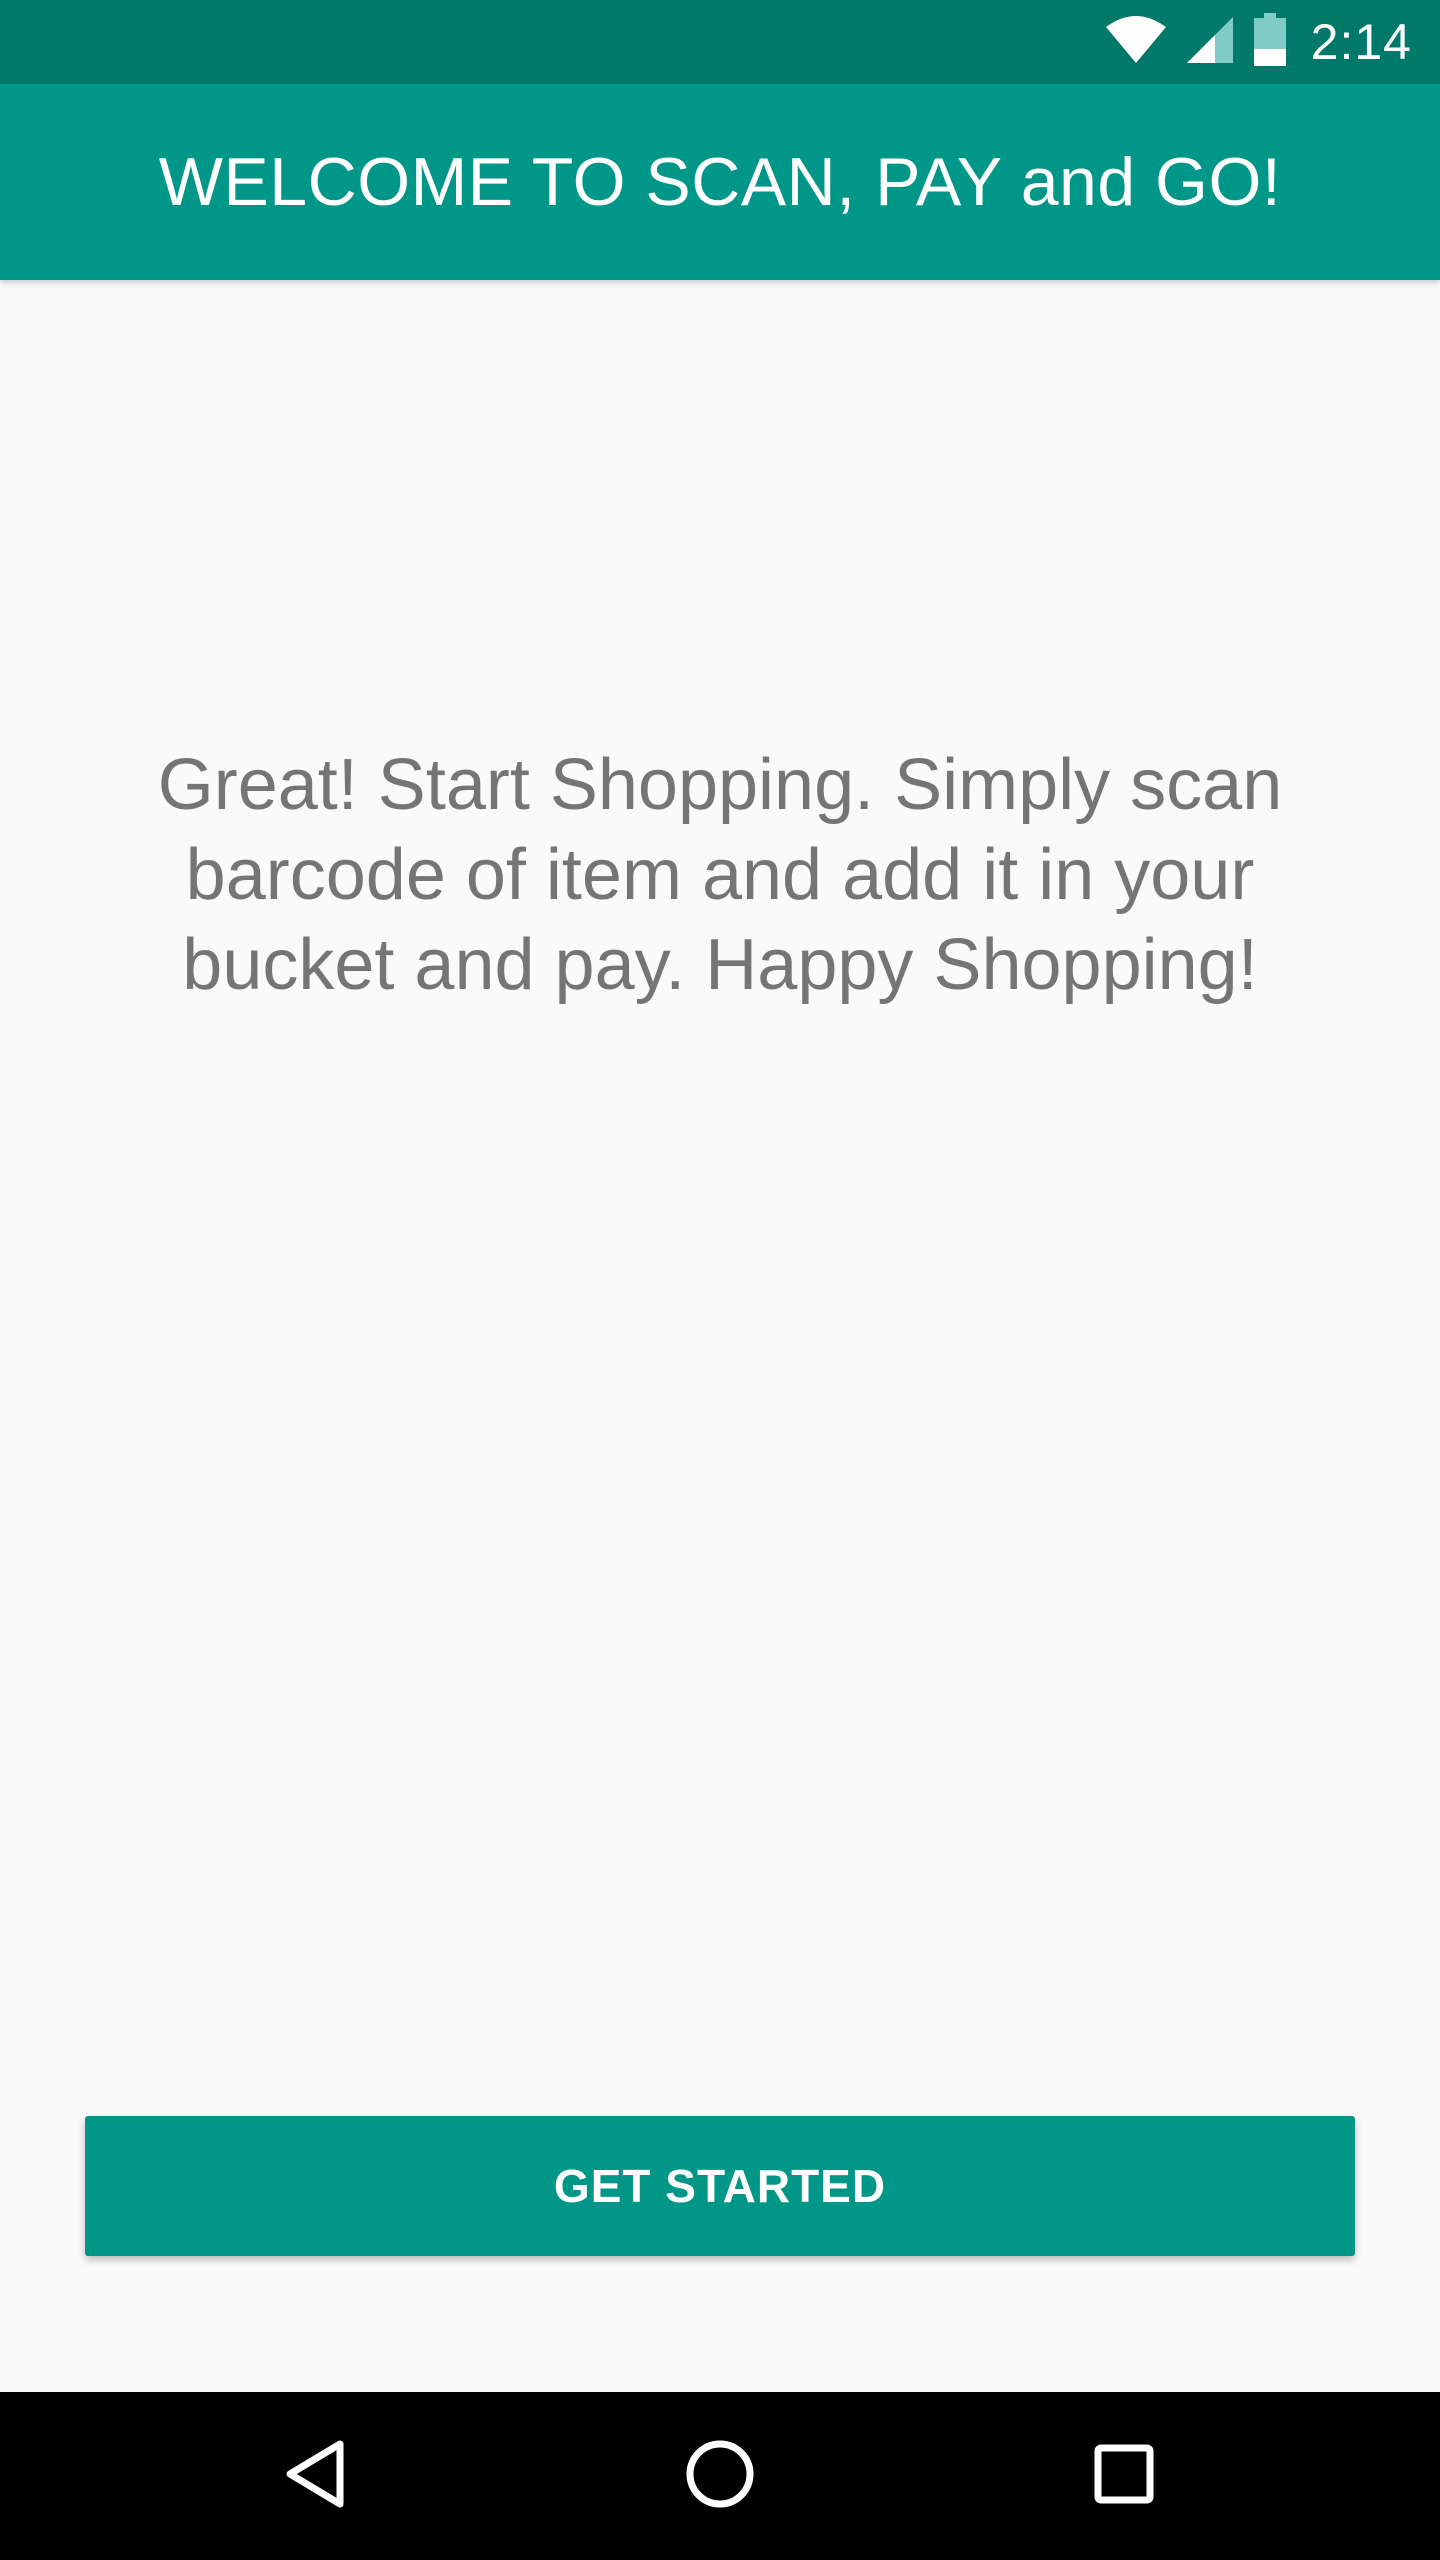 The image size is (1440, 2560). I want to click on back-icon, so click(316, 2476).